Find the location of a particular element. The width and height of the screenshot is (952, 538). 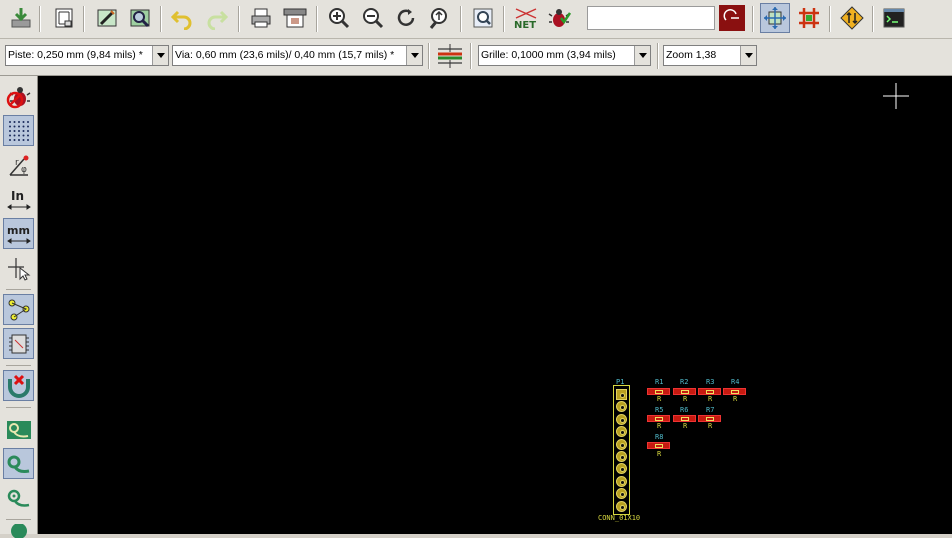

grid-value: Grille: 0,1000 mm (3,94 mils) is located at coordinates (548, 55).